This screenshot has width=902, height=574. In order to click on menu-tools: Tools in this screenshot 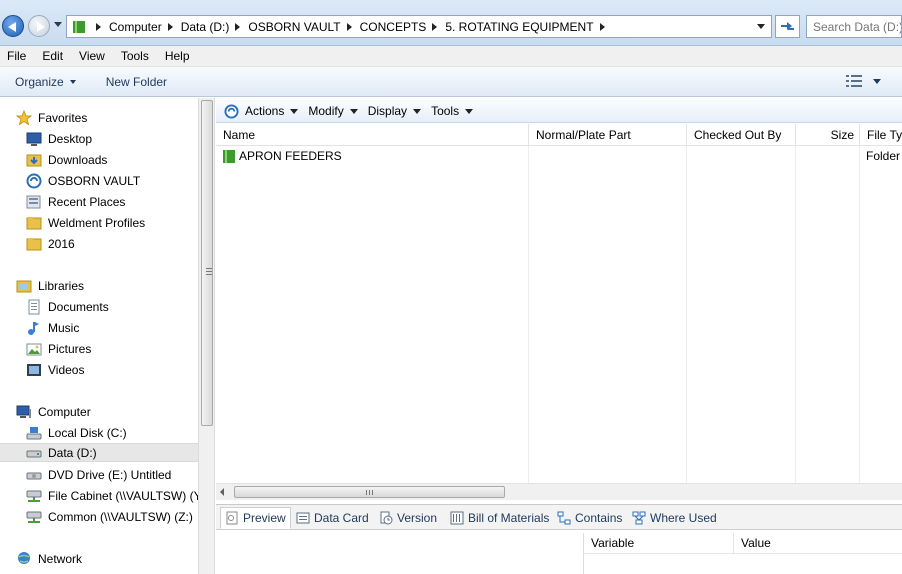, I will do `click(135, 56)`.